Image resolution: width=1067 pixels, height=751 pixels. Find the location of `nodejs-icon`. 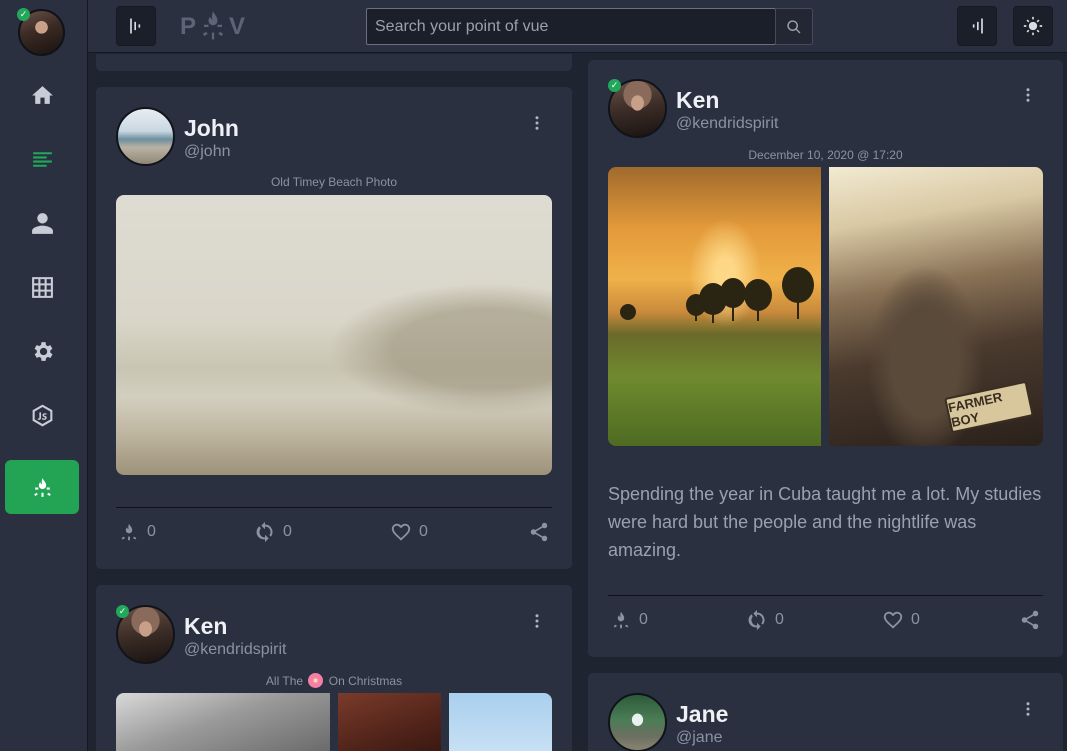

nodejs-icon is located at coordinates (42, 415).